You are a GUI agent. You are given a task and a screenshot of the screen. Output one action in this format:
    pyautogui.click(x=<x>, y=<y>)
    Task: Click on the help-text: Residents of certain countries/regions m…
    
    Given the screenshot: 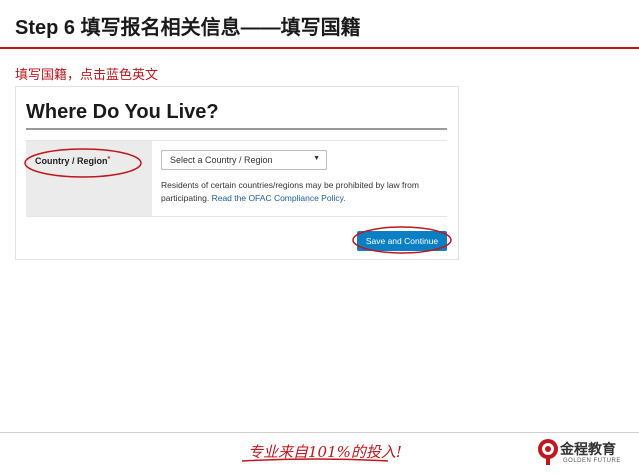 What is the action you would take?
    pyautogui.click(x=304, y=192)
    